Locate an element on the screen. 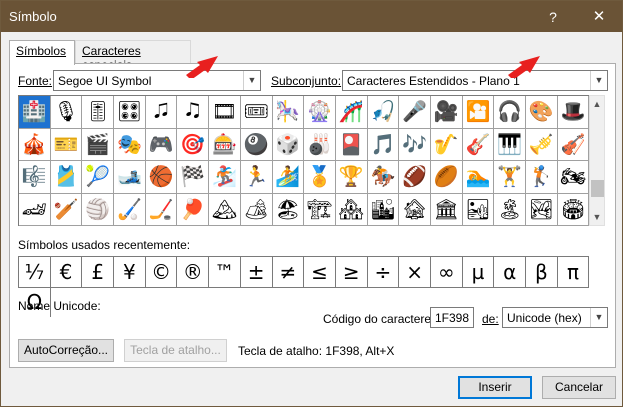 This screenshot has width=623, height=407. symbol-cell: 🏈 is located at coordinates (415, 177).